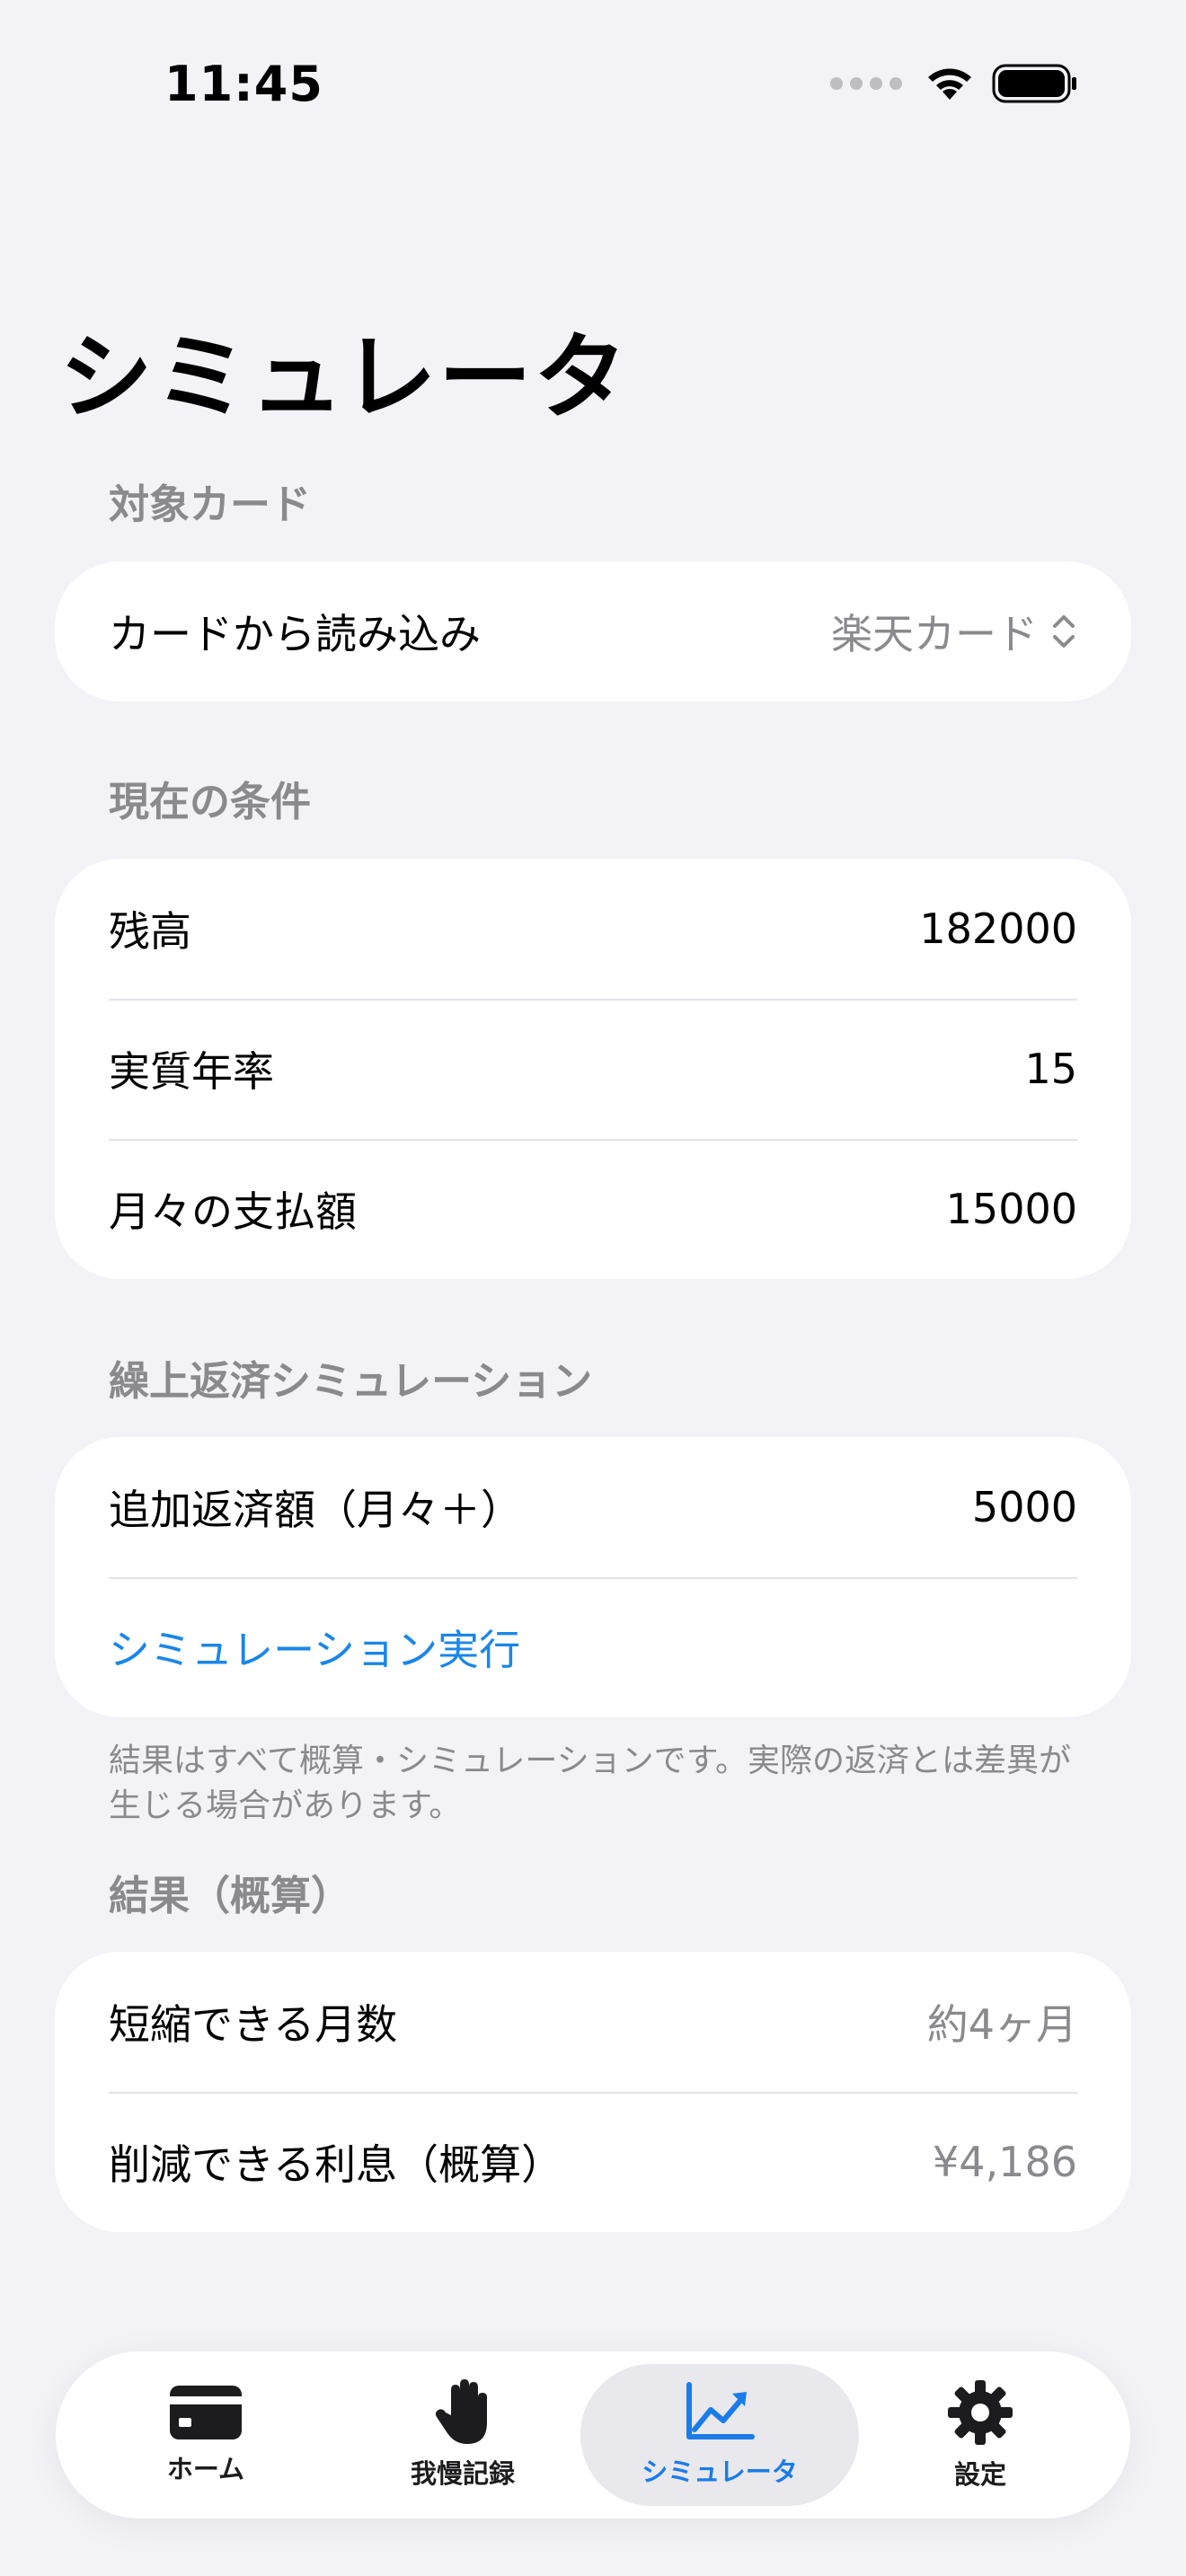 This screenshot has width=1186, height=2576. Describe the element at coordinates (934, 634) in the screenshot. I see `card-picker-value: 楽天カード` at that location.